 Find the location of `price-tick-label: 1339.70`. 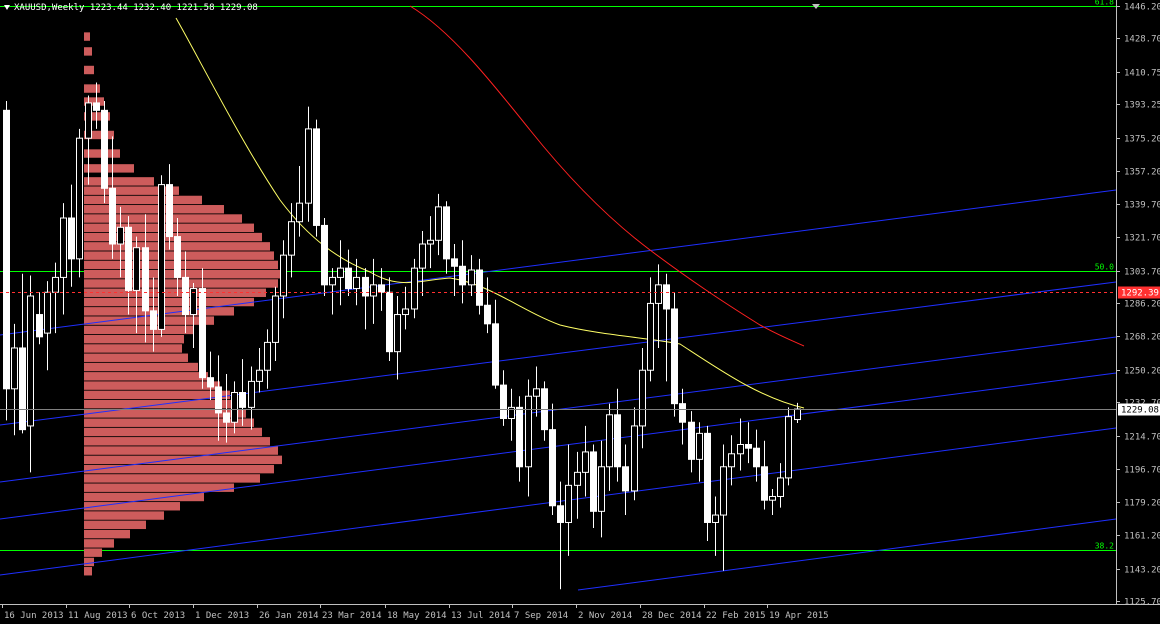

price-tick-label: 1339.70 is located at coordinates (1142, 206).